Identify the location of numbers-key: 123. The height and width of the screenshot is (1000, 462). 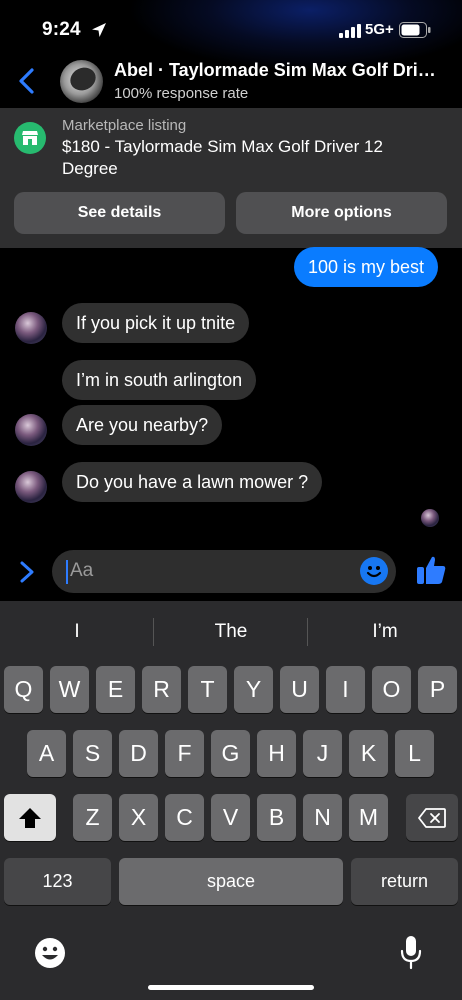
(57, 881).